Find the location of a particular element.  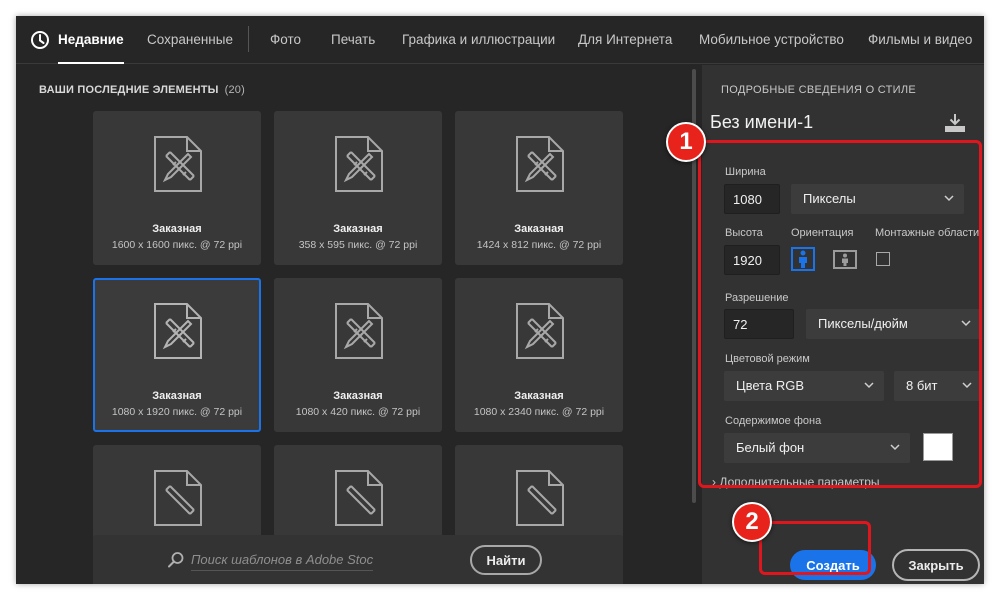

background-contents-label: Содержимое фона is located at coordinates (773, 421).